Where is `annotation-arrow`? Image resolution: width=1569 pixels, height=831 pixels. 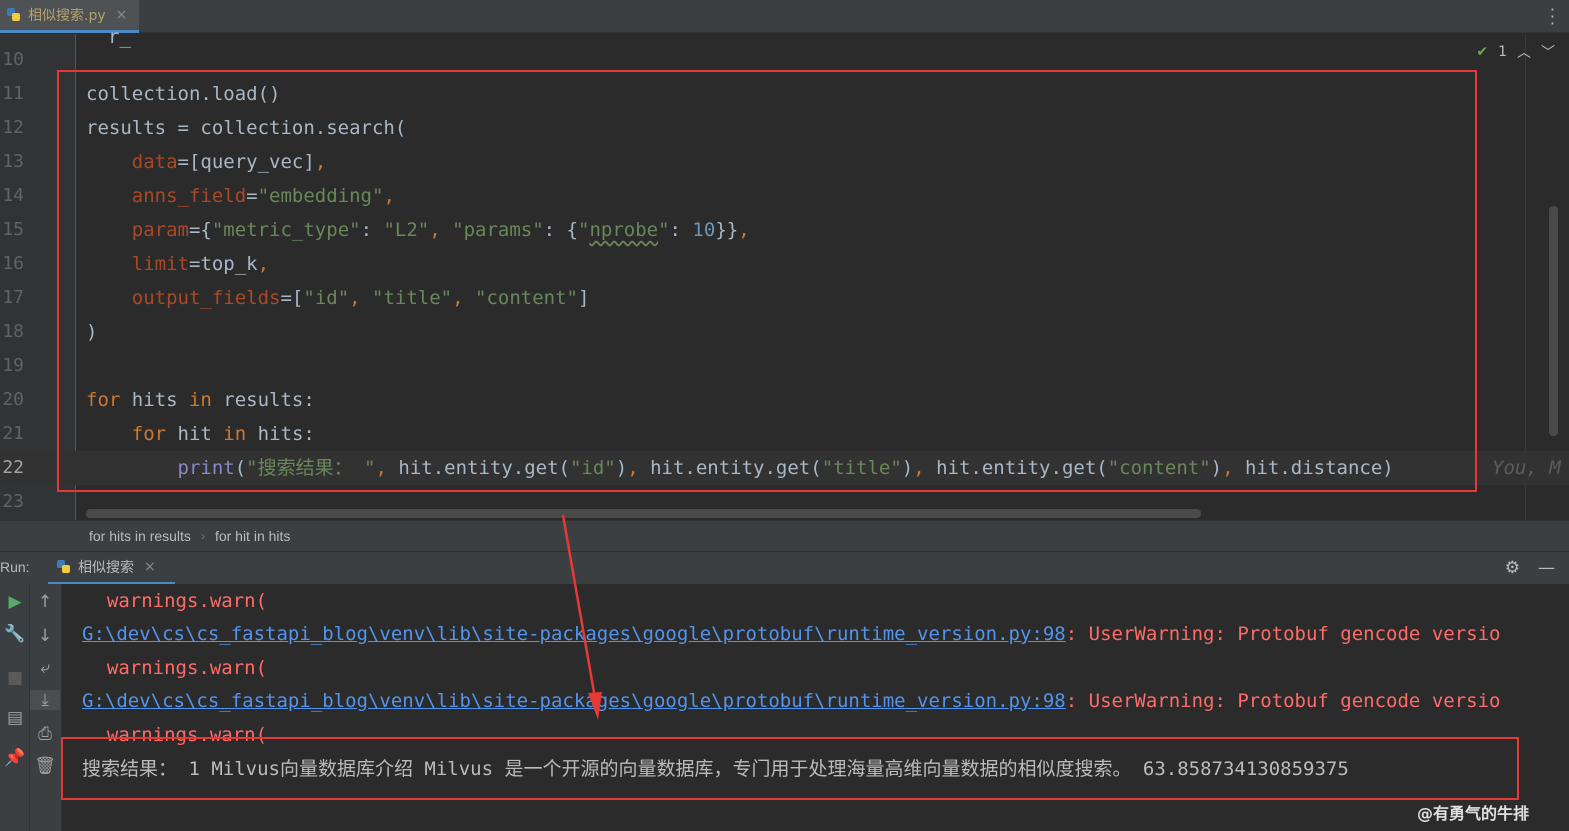 annotation-arrow is located at coordinates (581, 617).